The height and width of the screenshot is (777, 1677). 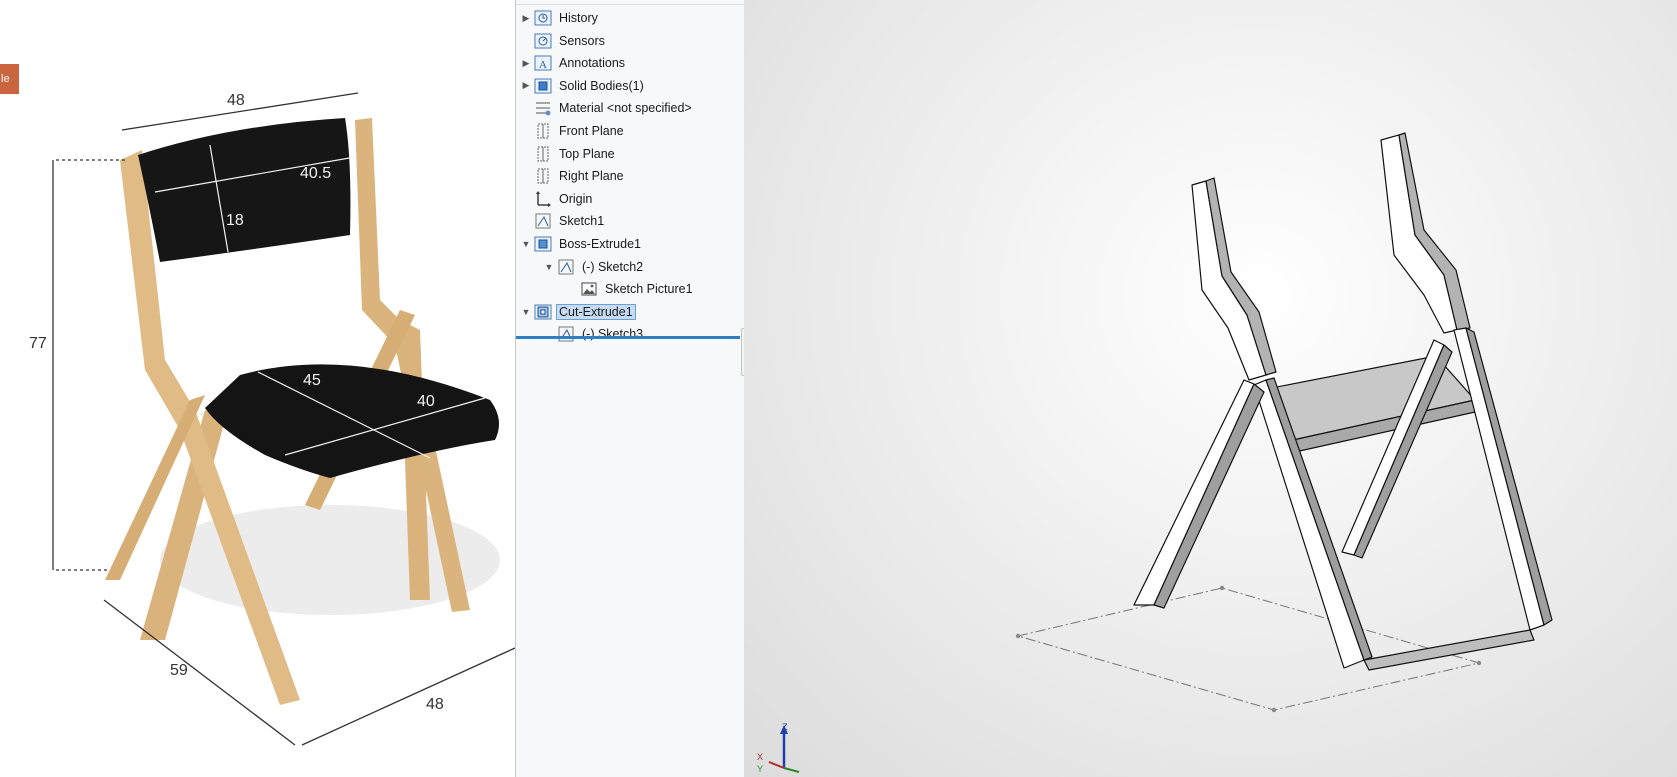 What do you see at coordinates (591, 131) in the screenshot?
I see `tree-item-label: Front Plane` at bounding box center [591, 131].